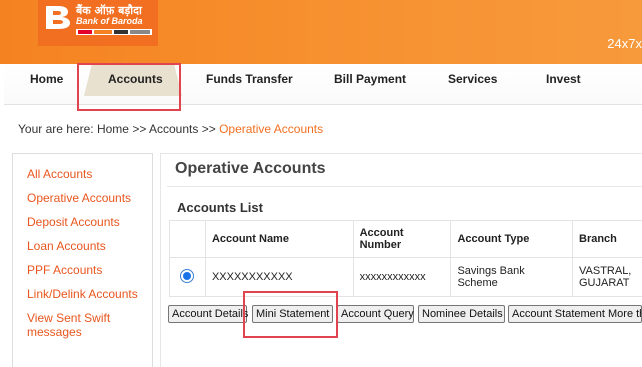 The image size is (642, 367). What do you see at coordinates (79, 198) in the screenshot?
I see `sidebar-item-operative-accounts: Operative Accounts` at bounding box center [79, 198].